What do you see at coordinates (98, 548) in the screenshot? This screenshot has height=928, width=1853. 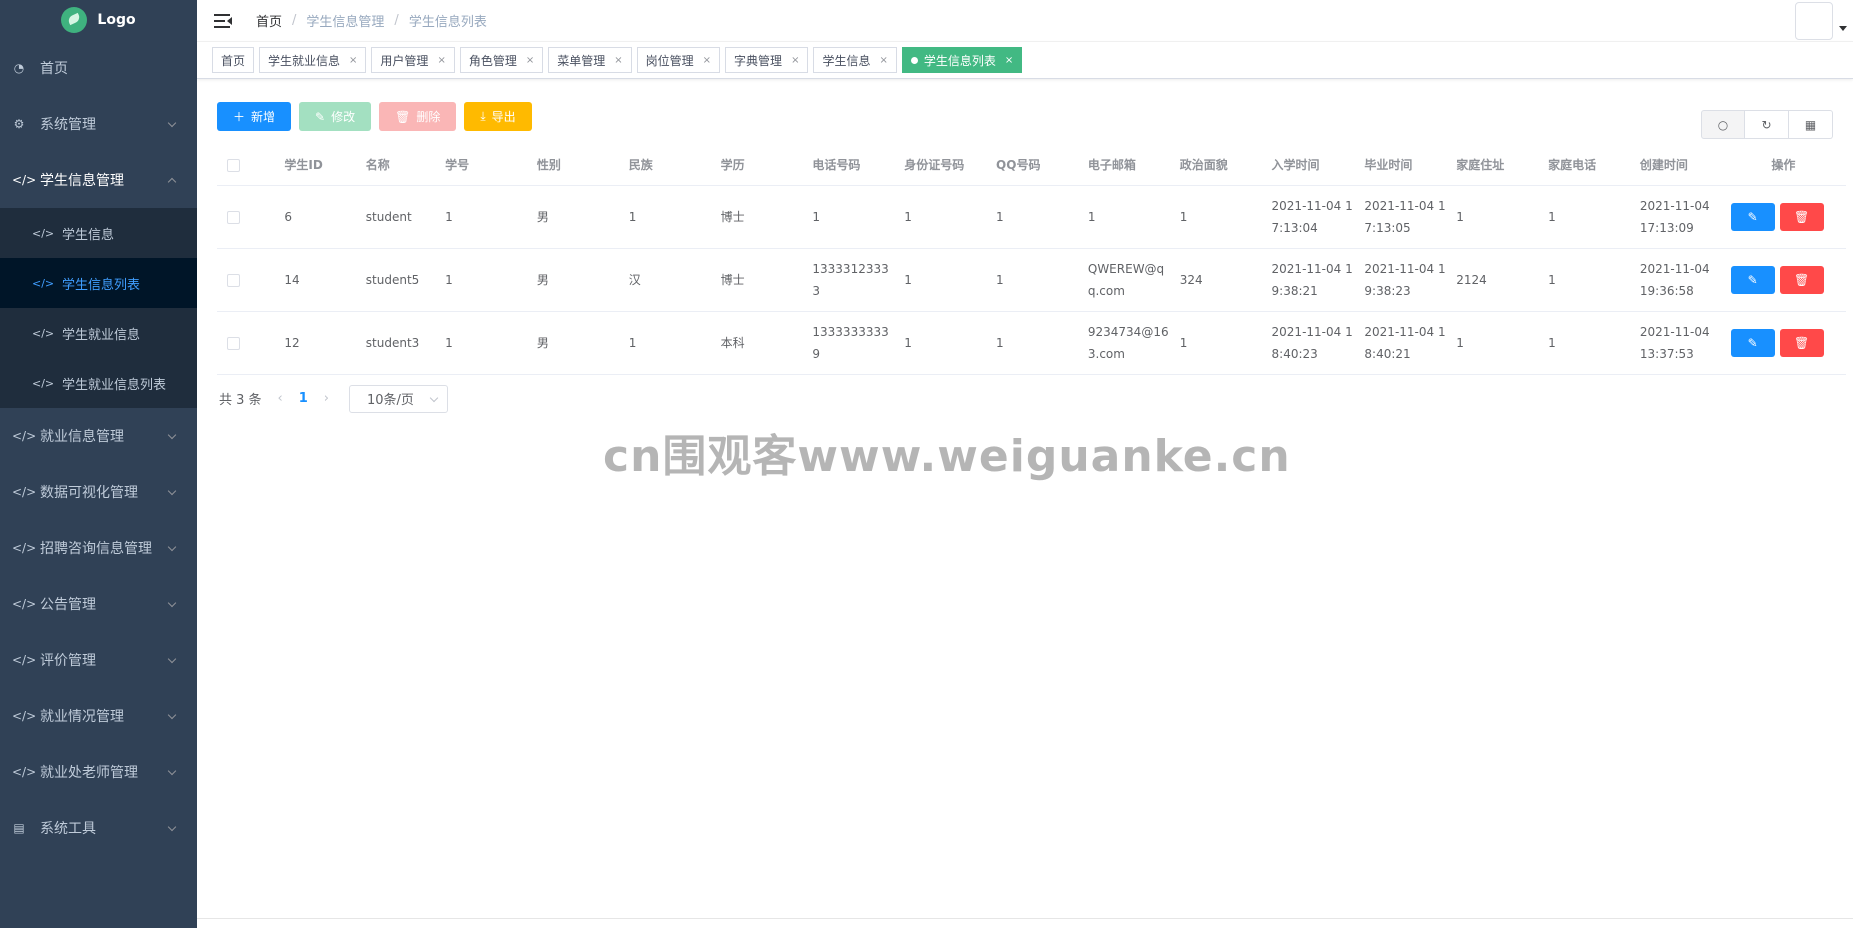 I see `sidebar-item-recruitment: </> 招聘咨询信息管理` at bounding box center [98, 548].